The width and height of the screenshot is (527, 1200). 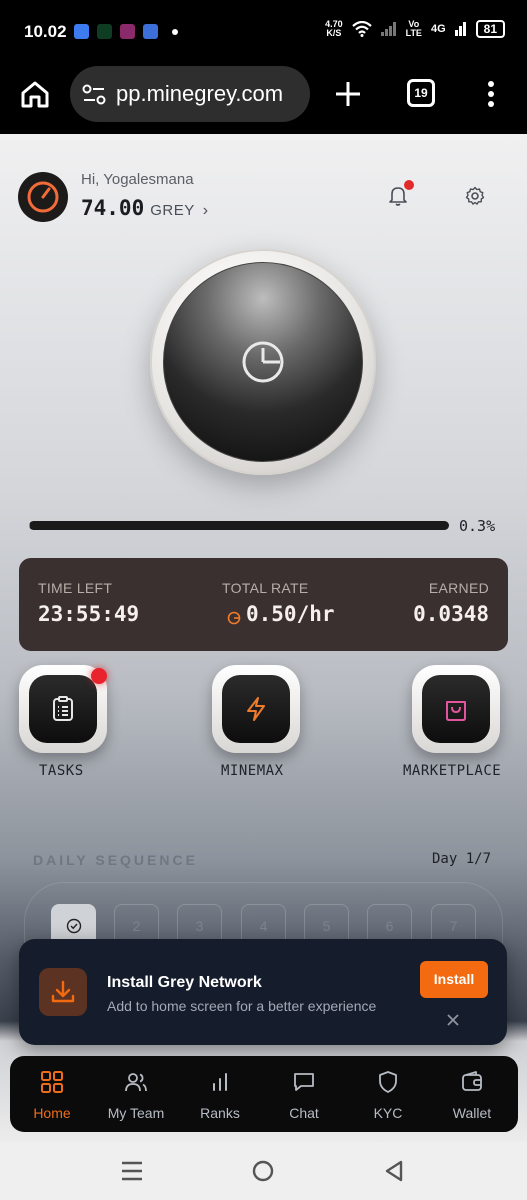 What do you see at coordinates (361, 29) in the screenshot?
I see `wifi-icon` at bounding box center [361, 29].